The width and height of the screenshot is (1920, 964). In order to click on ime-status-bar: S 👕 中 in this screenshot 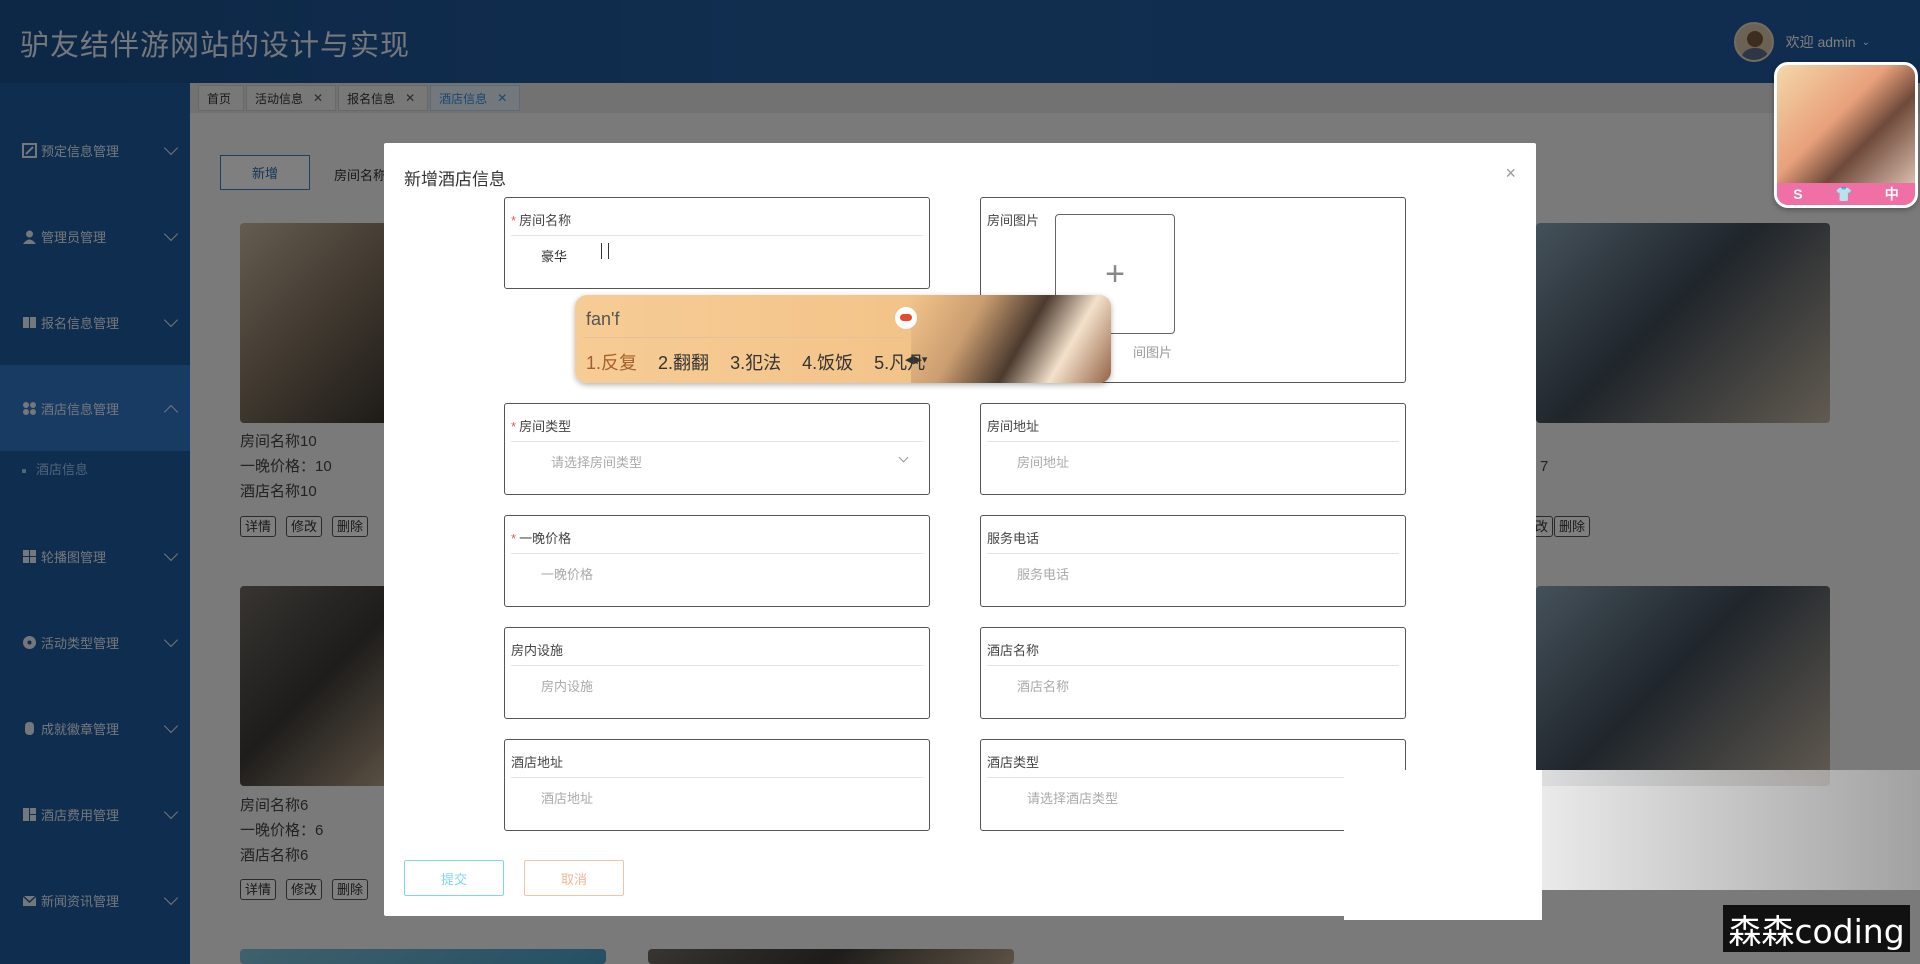, I will do `click(1846, 194)`.